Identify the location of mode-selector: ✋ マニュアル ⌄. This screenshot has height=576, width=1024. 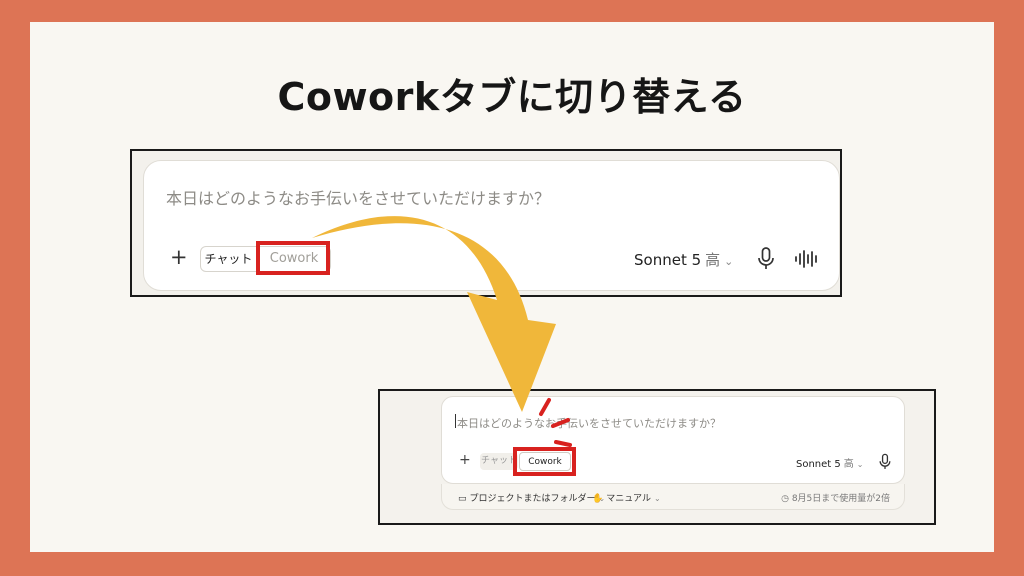
(626, 497).